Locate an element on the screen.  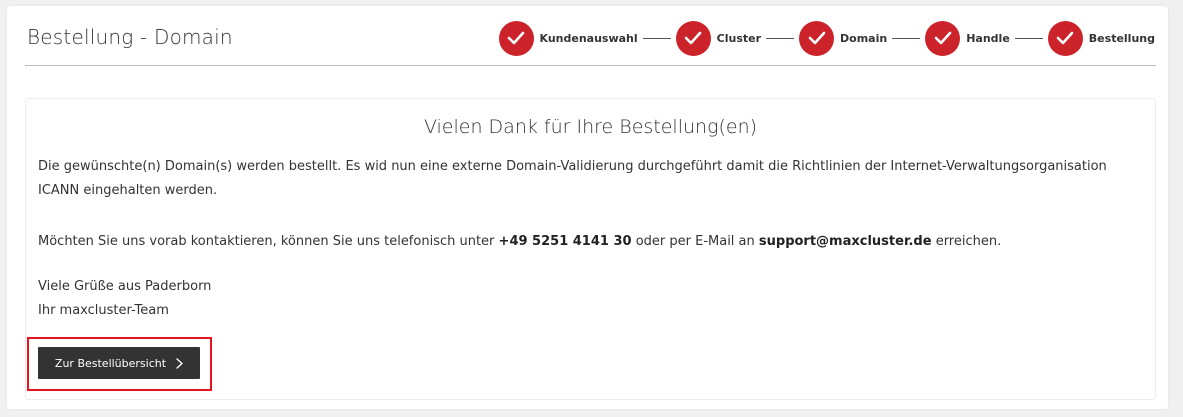
step-label: Bestellung is located at coordinates (1121, 38).